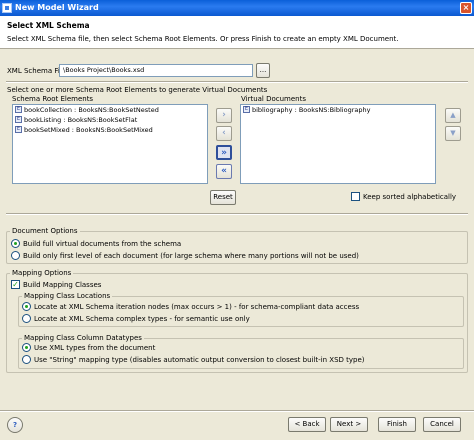 The height and width of the screenshot is (440, 474). What do you see at coordinates (307, 424) in the screenshot?
I see `back-button: < Back` at bounding box center [307, 424].